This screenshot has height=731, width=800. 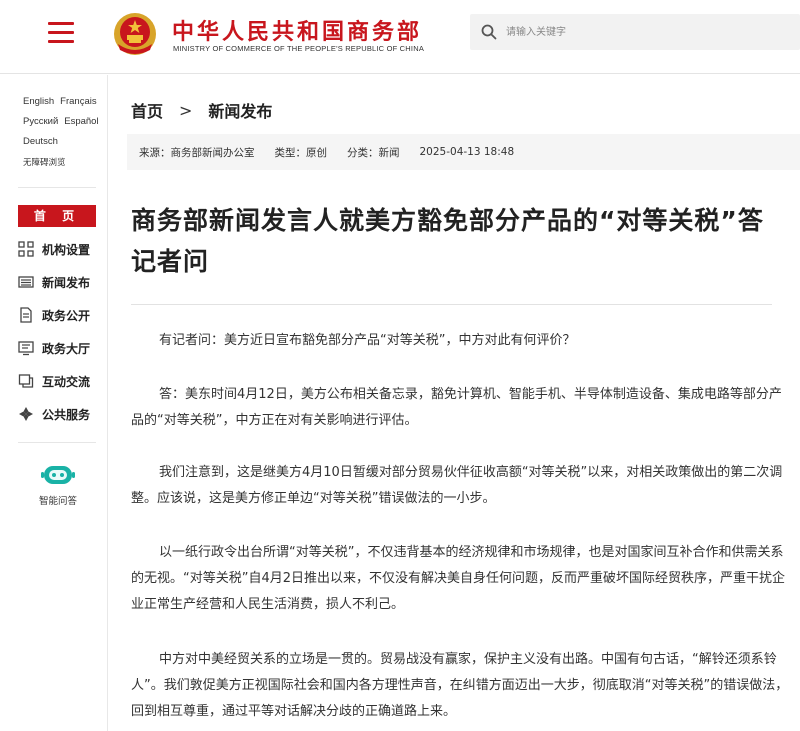 I want to click on breadcrumb-home-link: 首页, so click(x=147, y=110).